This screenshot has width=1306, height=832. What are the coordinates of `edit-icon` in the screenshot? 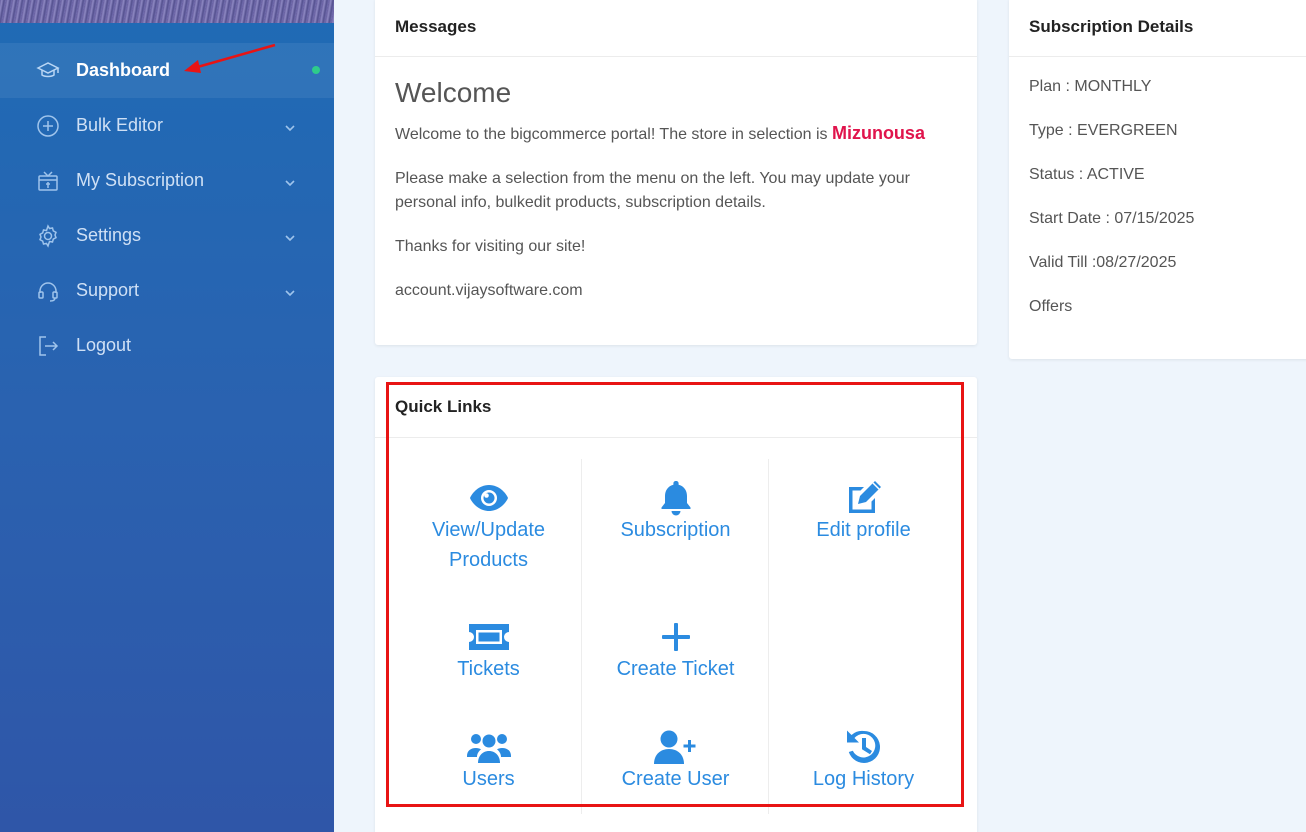 It's located at (863, 498).